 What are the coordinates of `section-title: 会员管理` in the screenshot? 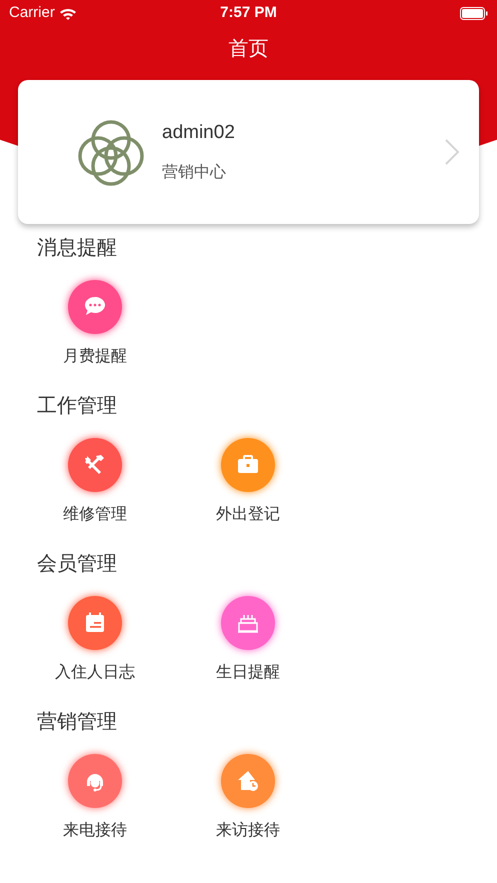 It's located at (77, 564).